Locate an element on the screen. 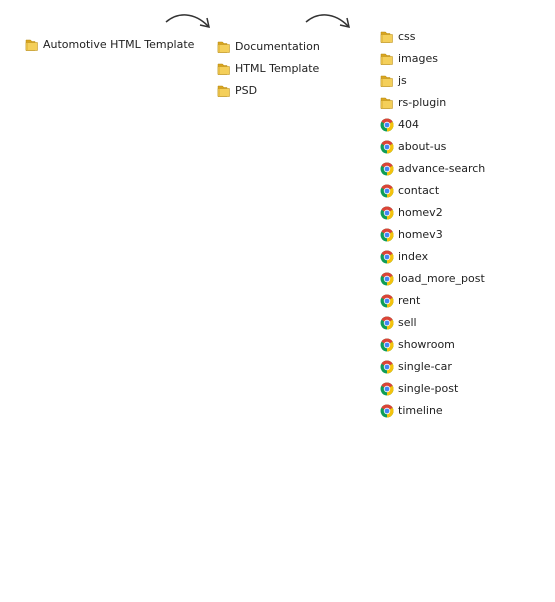 This screenshot has width=555, height=602. folder-item-images: images is located at coordinates (432, 59).